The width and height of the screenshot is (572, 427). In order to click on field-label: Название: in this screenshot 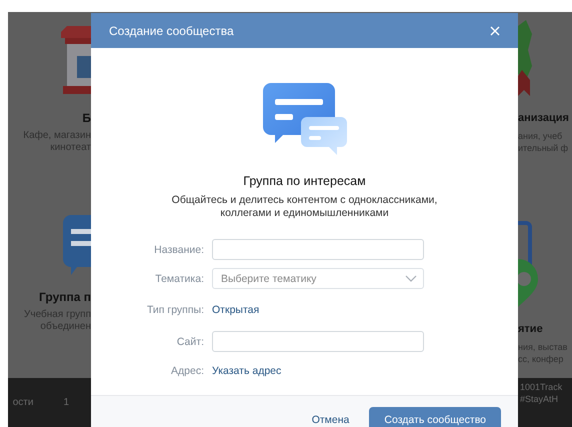, I will do `click(179, 250)`.